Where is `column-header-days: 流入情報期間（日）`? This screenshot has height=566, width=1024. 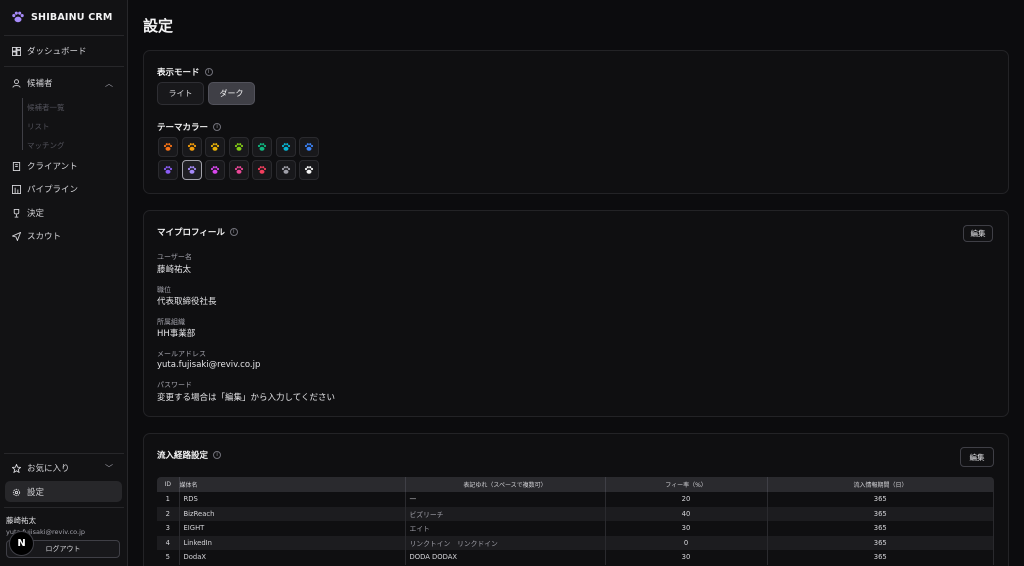 column-header-days: 流入情報期間（日） is located at coordinates (880, 484).